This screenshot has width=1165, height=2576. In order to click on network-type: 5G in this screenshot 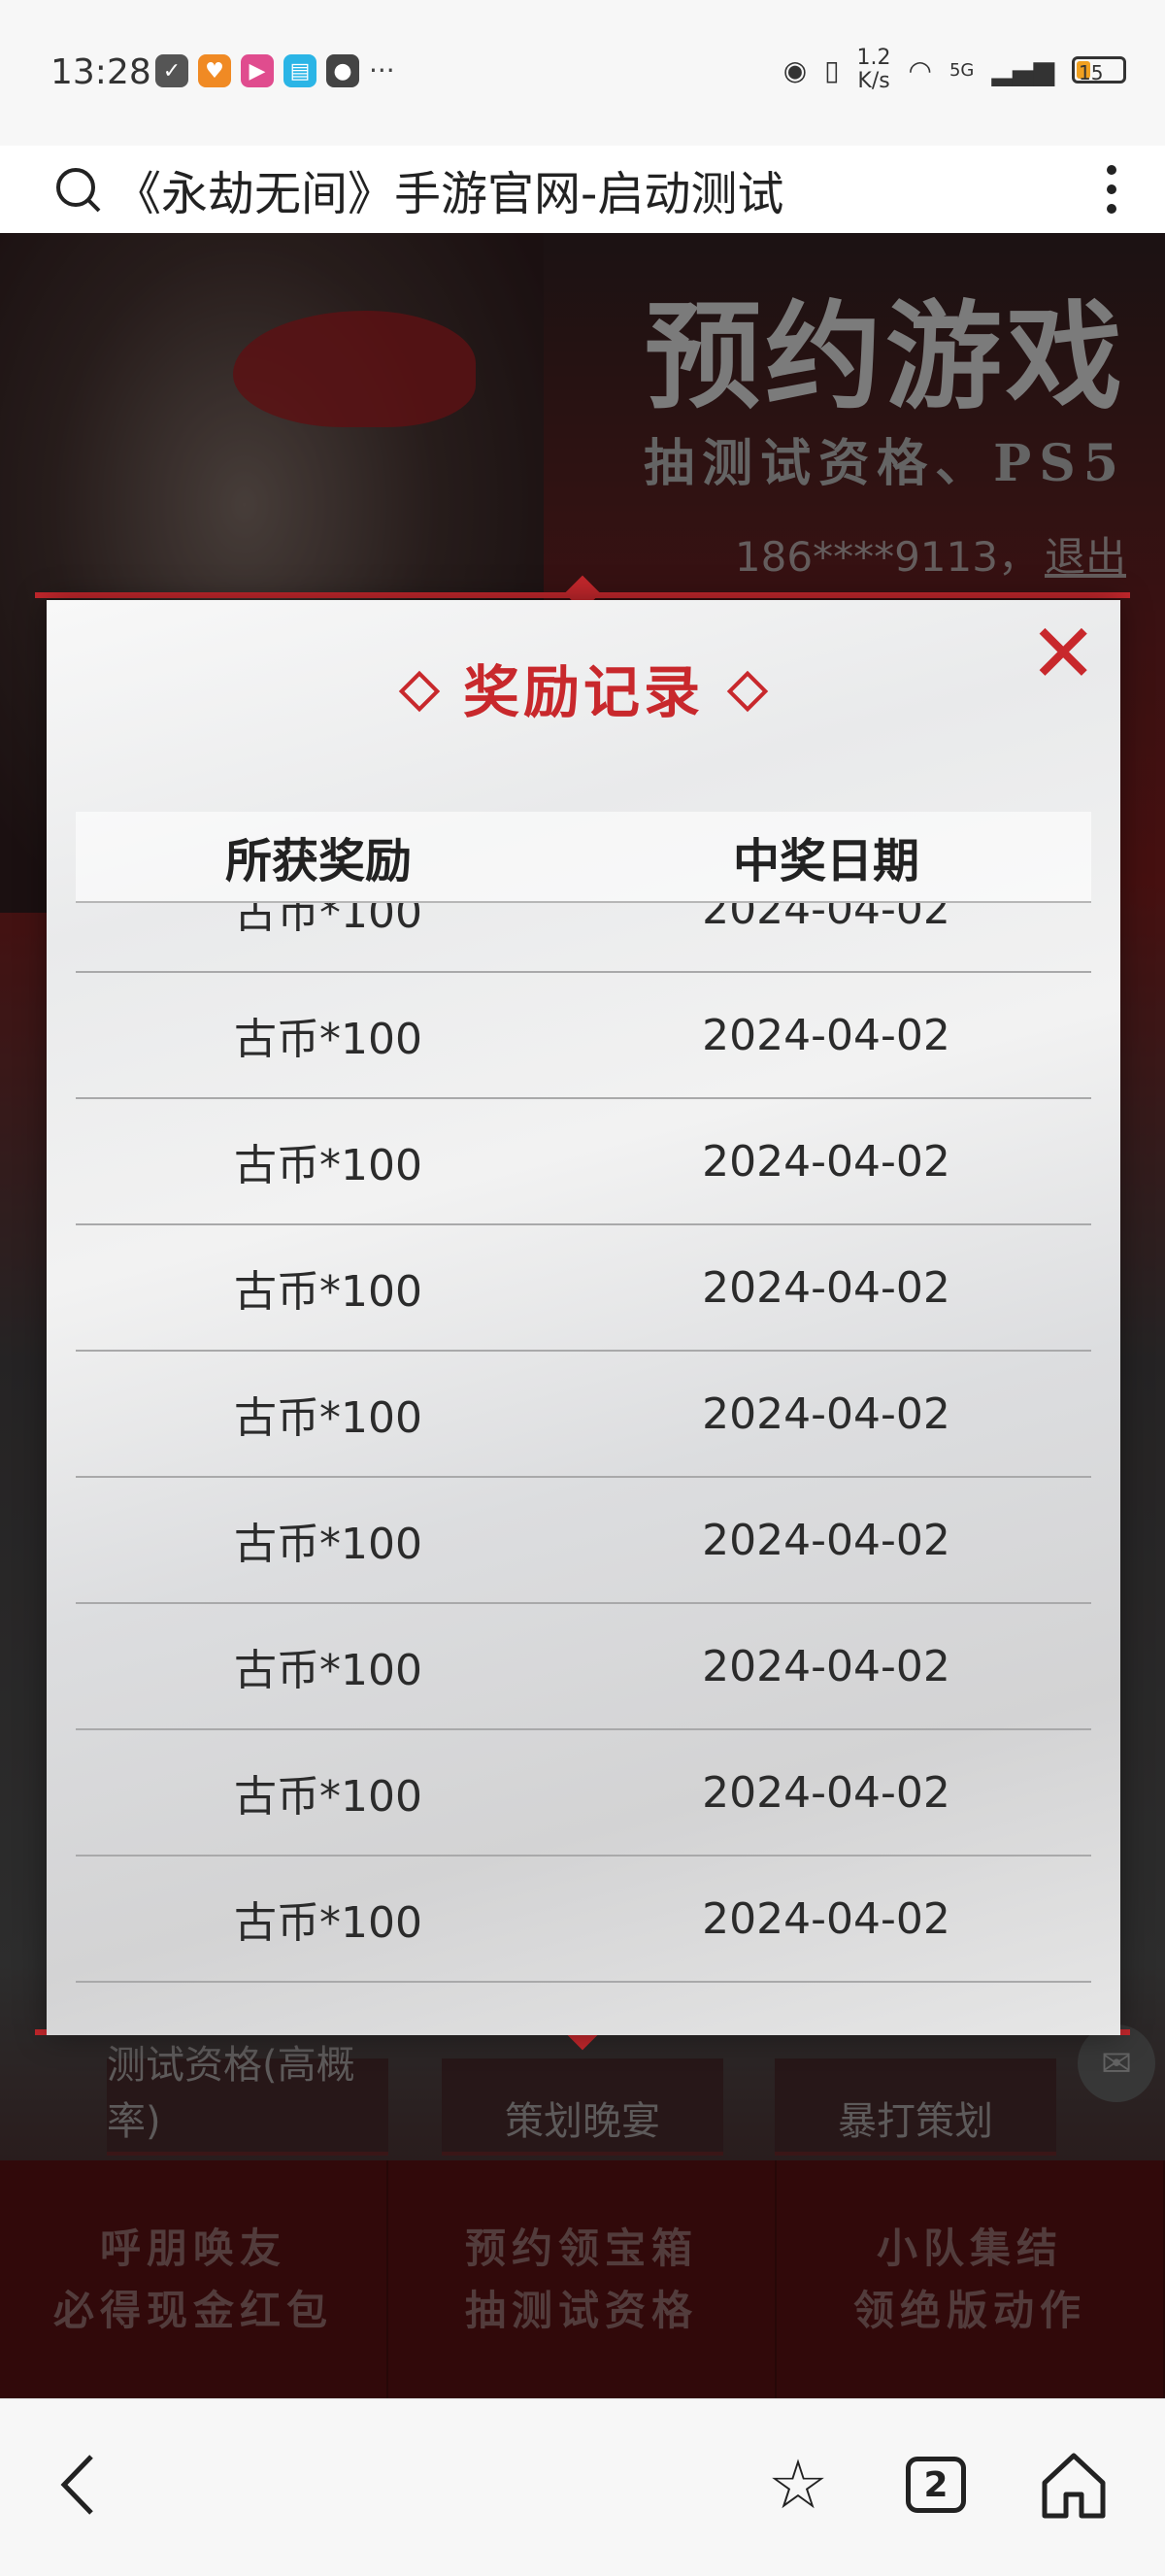, I will do `click(962, 70)`.